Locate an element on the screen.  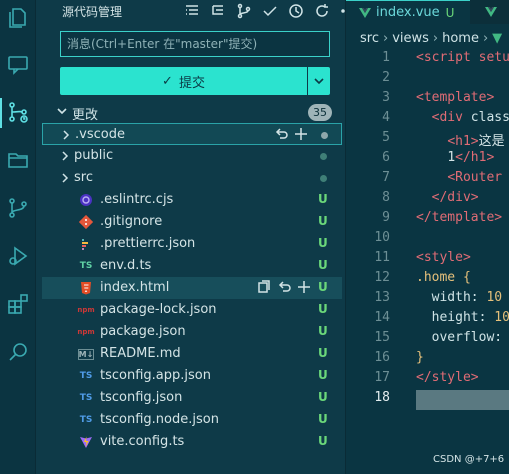
breadcrumb: src › views › home › ▼ is located at coordinates (431, 38).